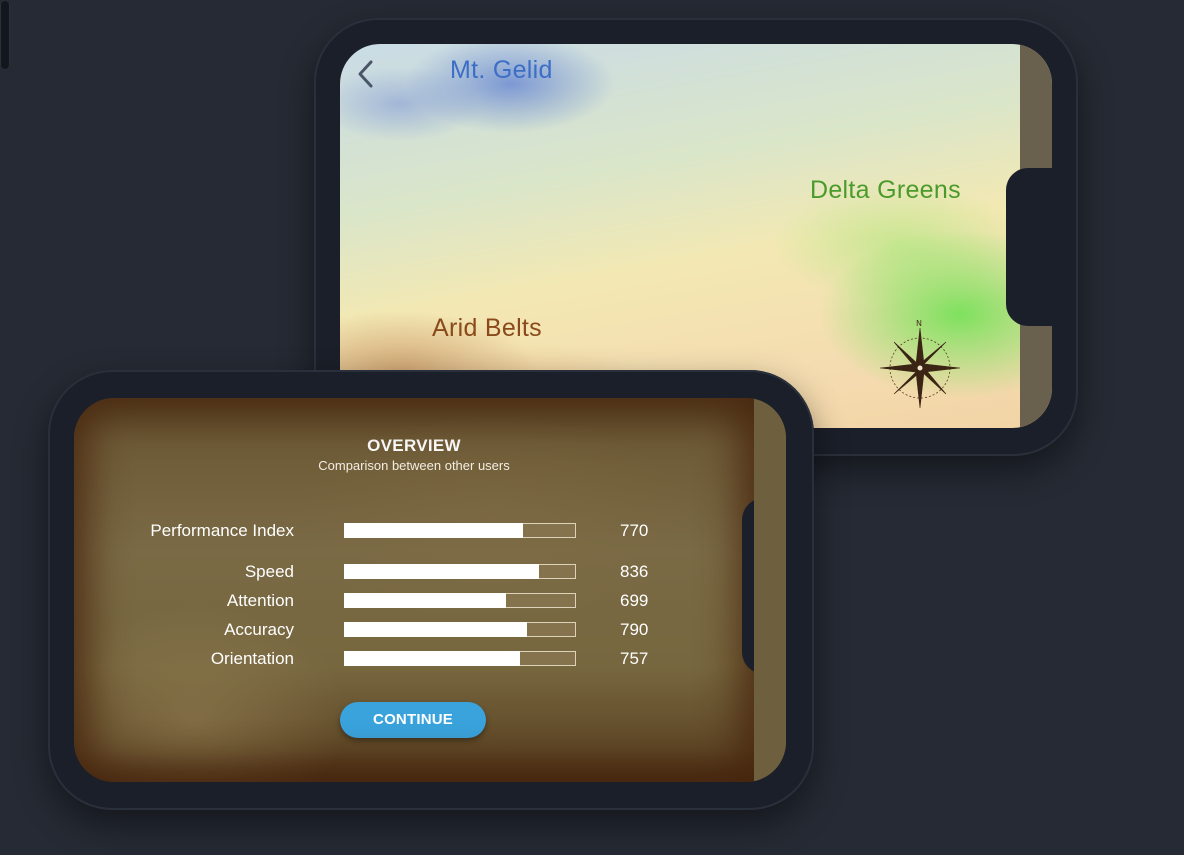 This screenshot has width=1184, height=855. I want to click on region-delta-greens: Delta Greens, so click(885, 190).